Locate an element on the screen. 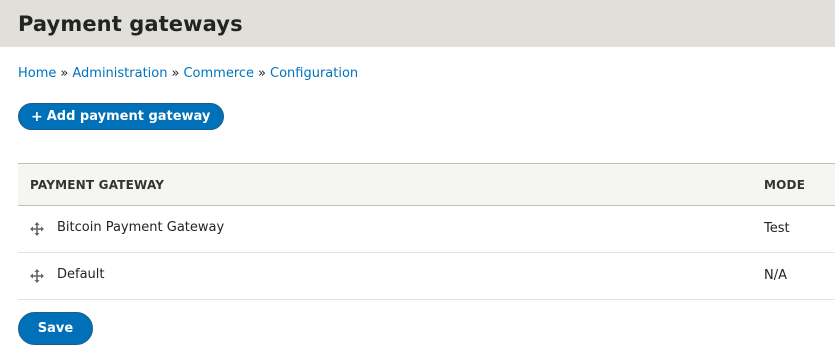 The height and width of the screenshot is (356, 835). breadcrumb-commerce: Commerce is located at coordinates (218, 73).